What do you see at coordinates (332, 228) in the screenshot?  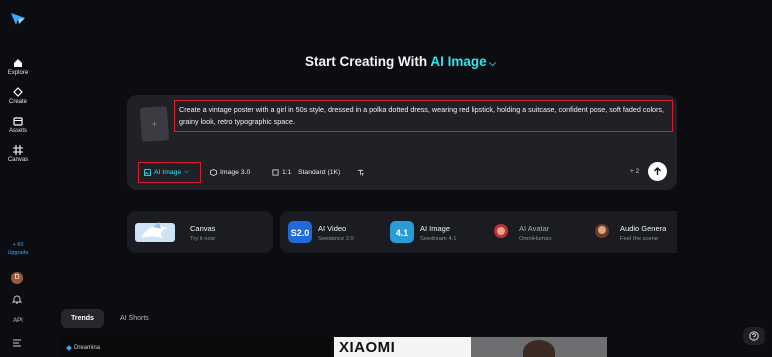 I see `card-title: AI Video` at bounding box center [332, 228].